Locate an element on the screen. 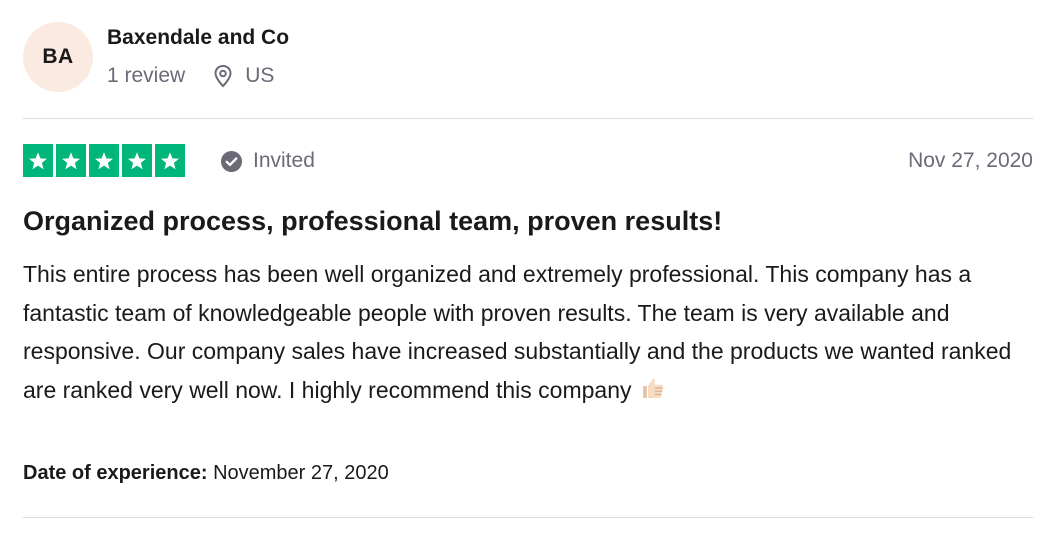 The image size is (1056, 537). invited-badge: Invited is located at coordinates (267, 161).